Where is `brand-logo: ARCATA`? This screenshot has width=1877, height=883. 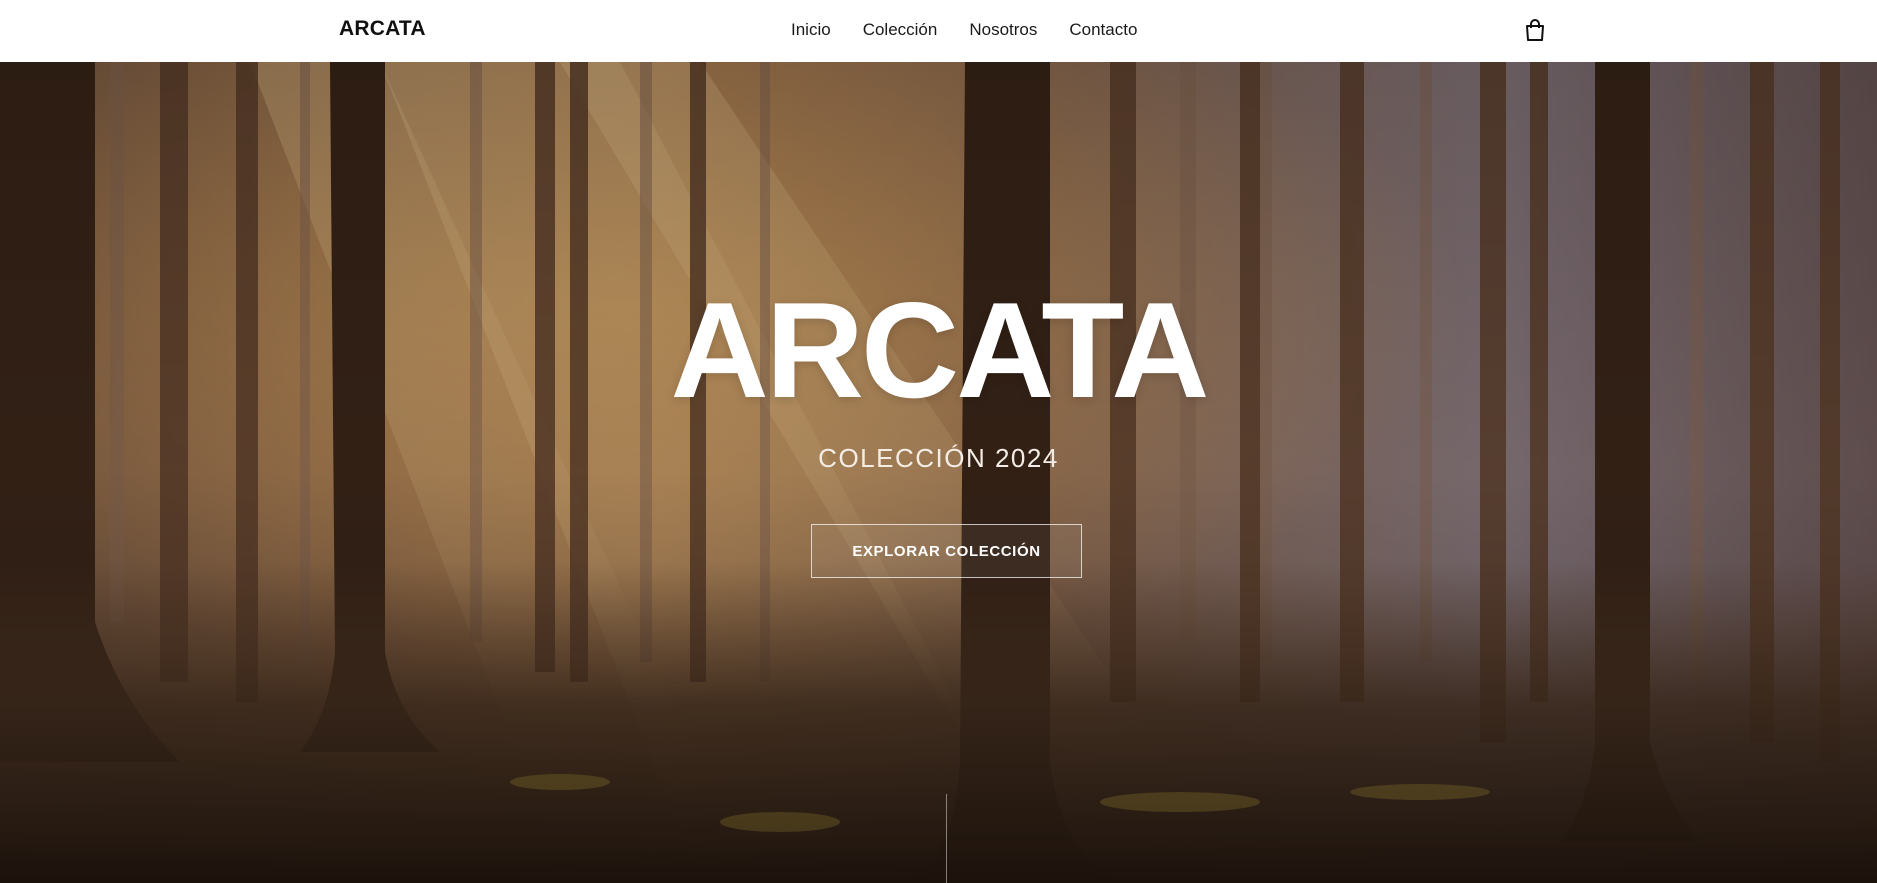 brand-logo: ARCATA is located at coordinates (382, 29).